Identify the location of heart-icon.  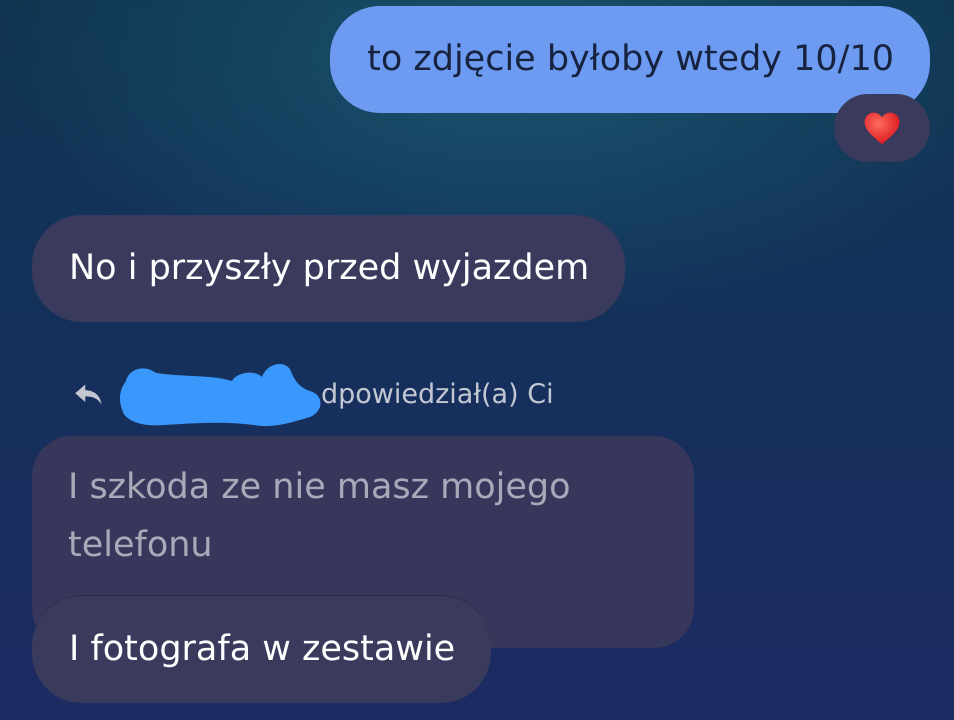
(882, 128).